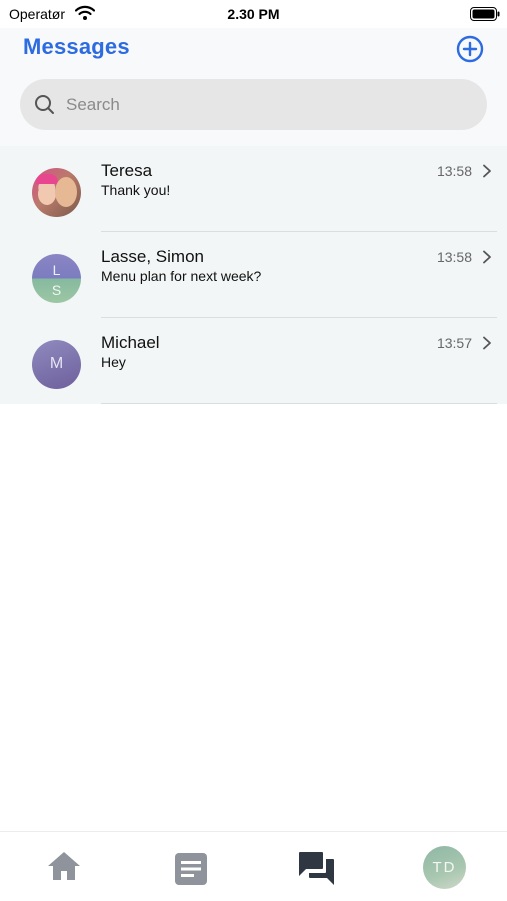 Image resolution: width=507 pixels, height=901 pixels. I want to click on tab-home, so click(63, 866).